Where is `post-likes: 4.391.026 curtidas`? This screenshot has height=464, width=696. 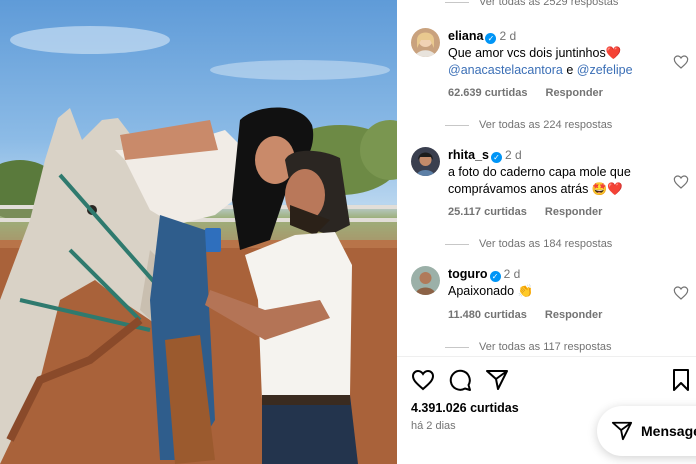
post-likes: 4.391.026 curtidas is located at coordinates (465, 408).